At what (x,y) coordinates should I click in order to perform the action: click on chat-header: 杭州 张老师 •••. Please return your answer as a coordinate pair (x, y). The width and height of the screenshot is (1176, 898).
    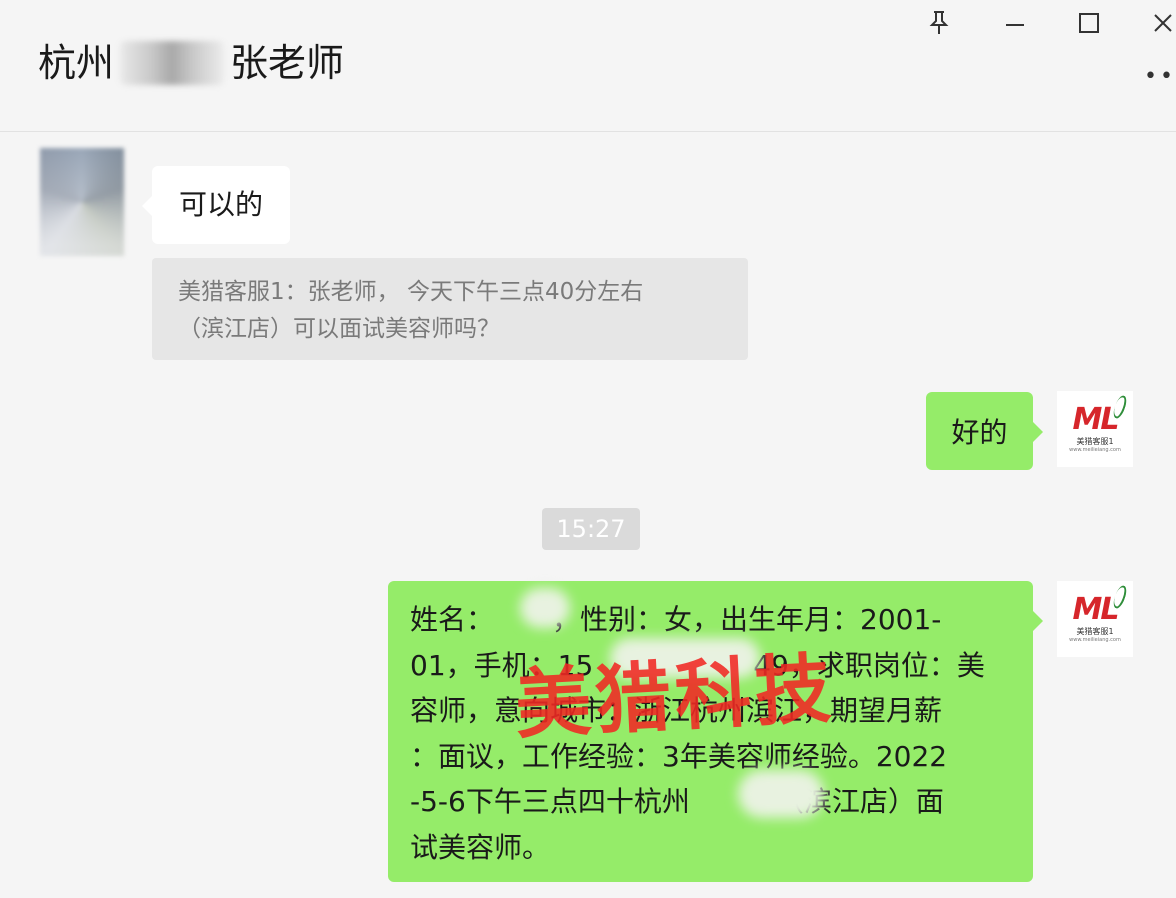
    Looking at the image, I should click on (588, 66).